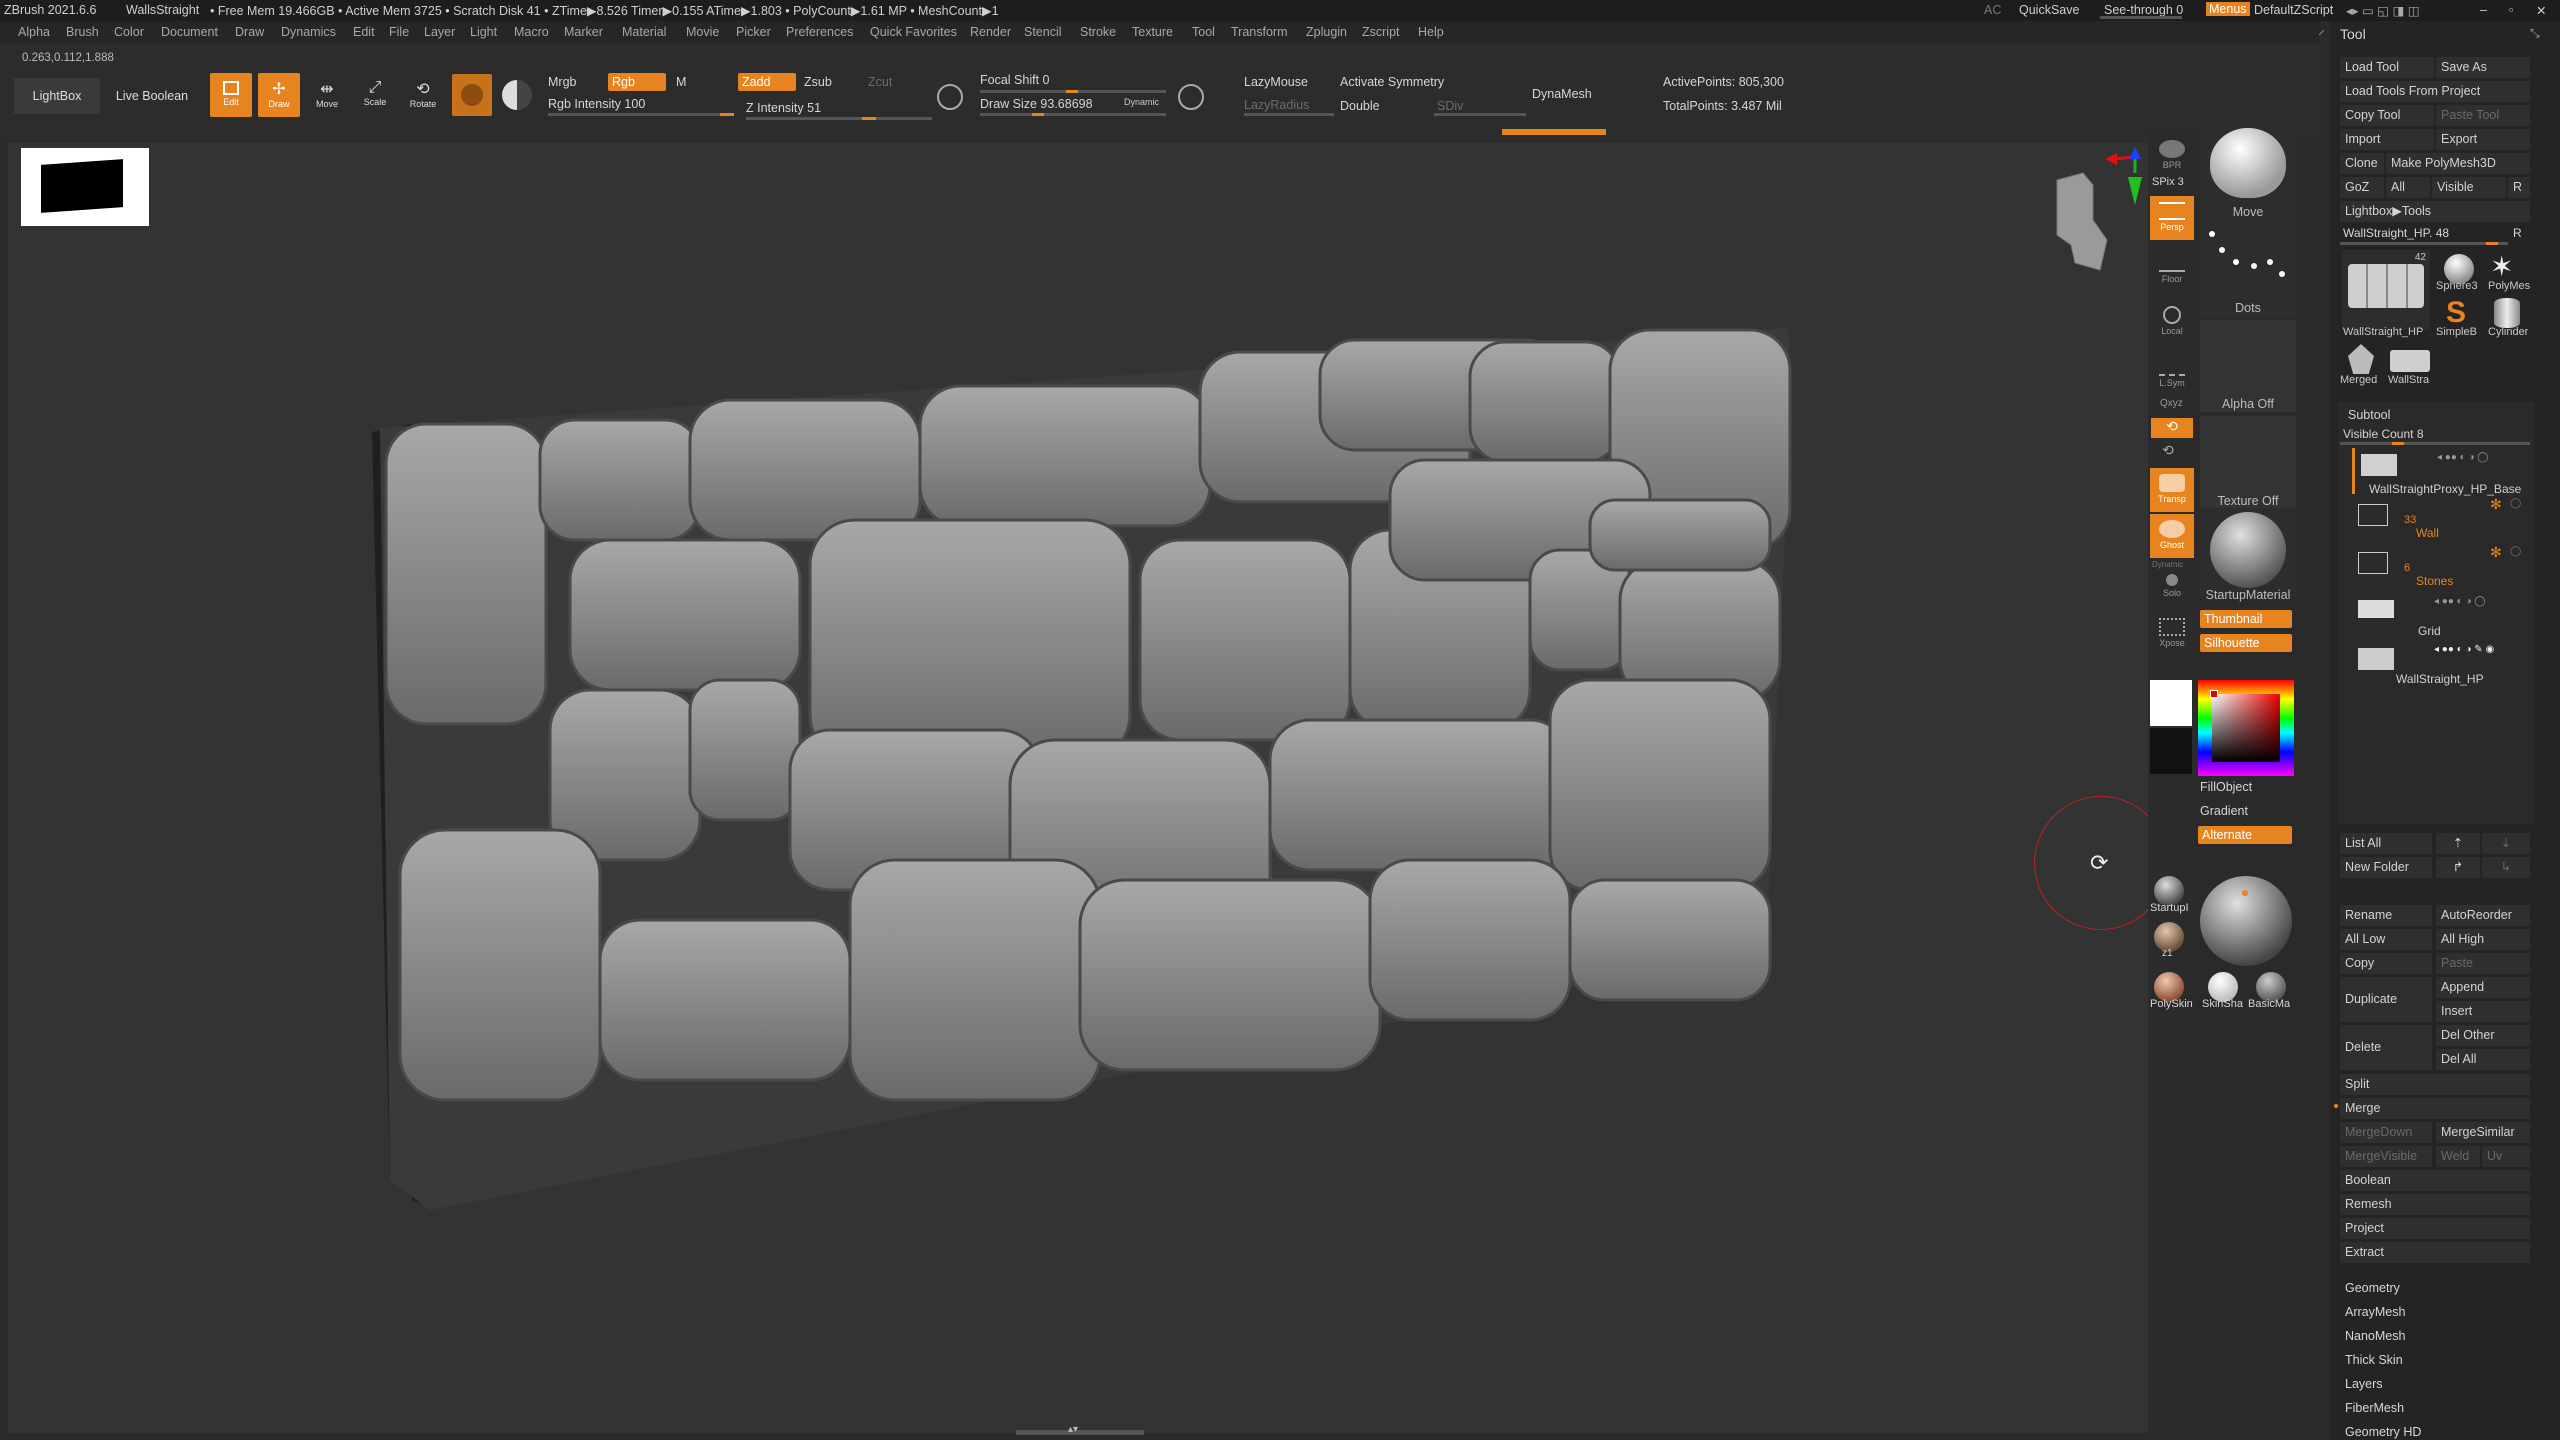 Image resolution: width=2560 pixels, height=1440 pixels. What do you see at coordinates (2248, 552) in the screenshot?
I see `material-selector` at bounding box center [2248, 552].